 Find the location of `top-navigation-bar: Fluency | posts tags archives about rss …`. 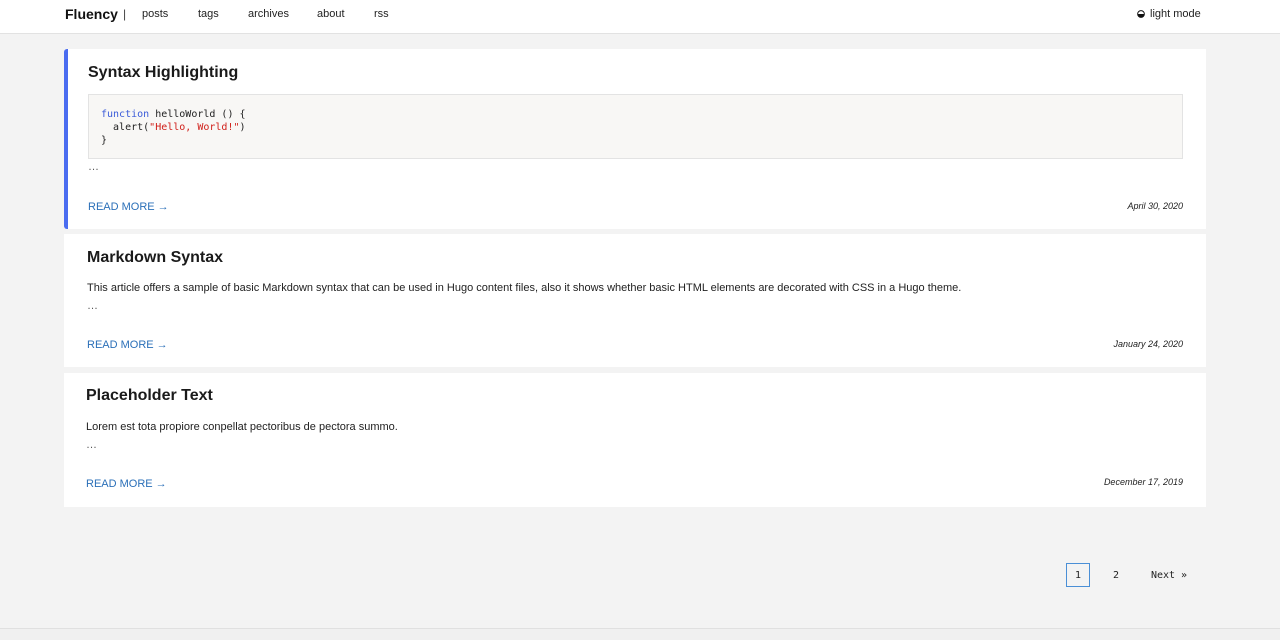

top-navigation-bar: Fluency | posts tags archives about rss … is located at coordinates (640, 17).